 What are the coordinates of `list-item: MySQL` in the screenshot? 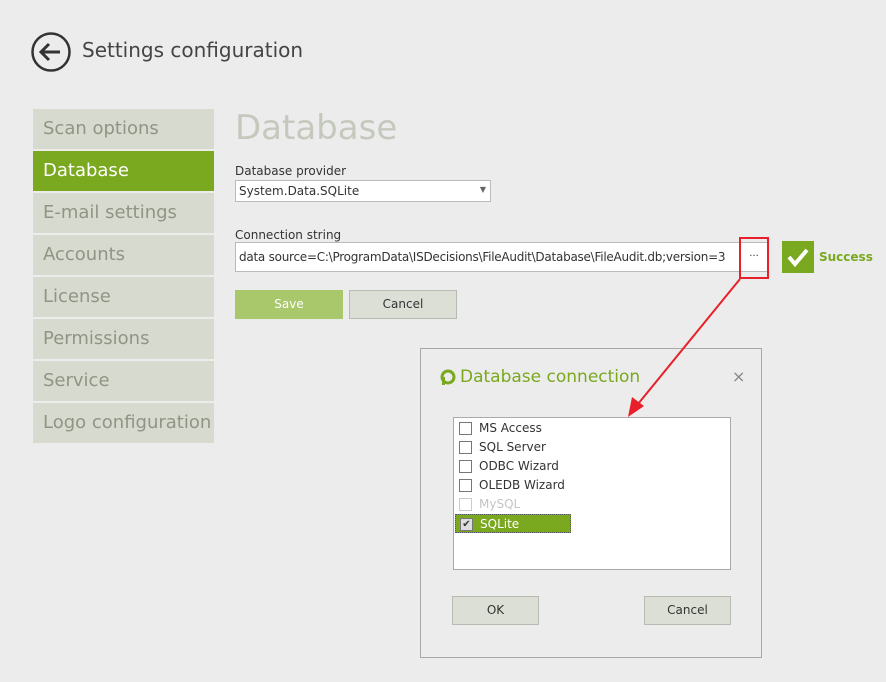 It's located at (590, 504).